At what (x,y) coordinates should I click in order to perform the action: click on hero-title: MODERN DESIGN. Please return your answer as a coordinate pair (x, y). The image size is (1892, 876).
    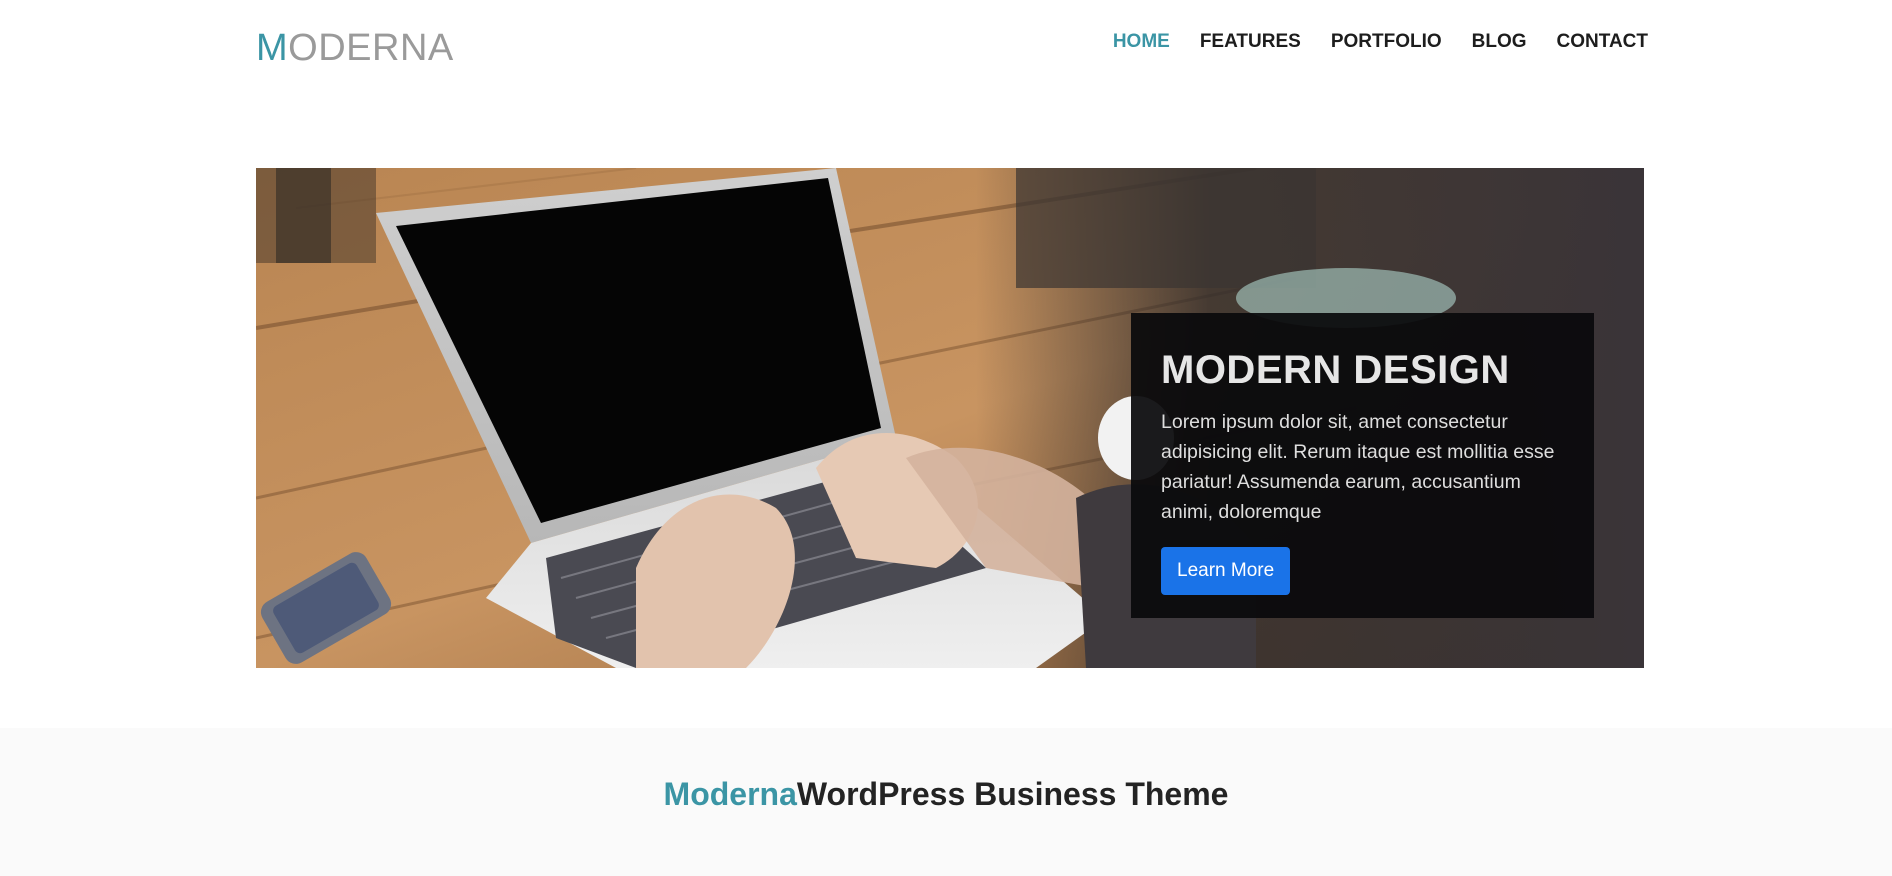
    Looking at the image, I should click on (1335, 370).